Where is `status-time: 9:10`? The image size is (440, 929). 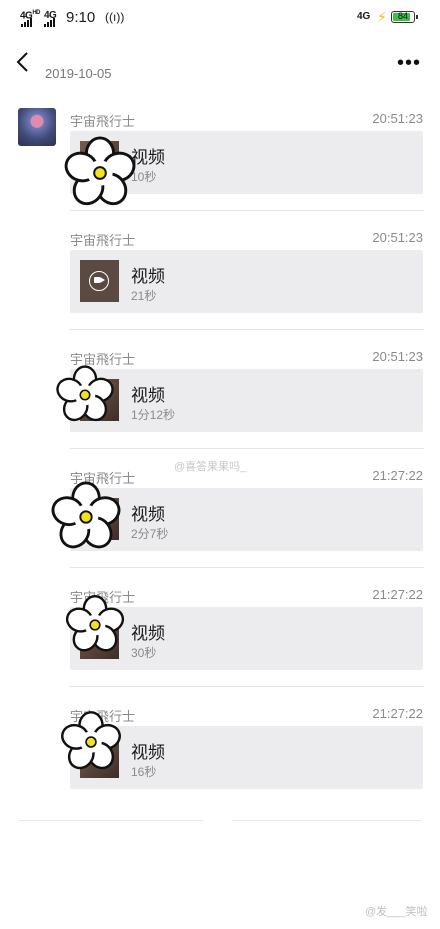
status-time: 9:10 is located at coordinates (81, 17).